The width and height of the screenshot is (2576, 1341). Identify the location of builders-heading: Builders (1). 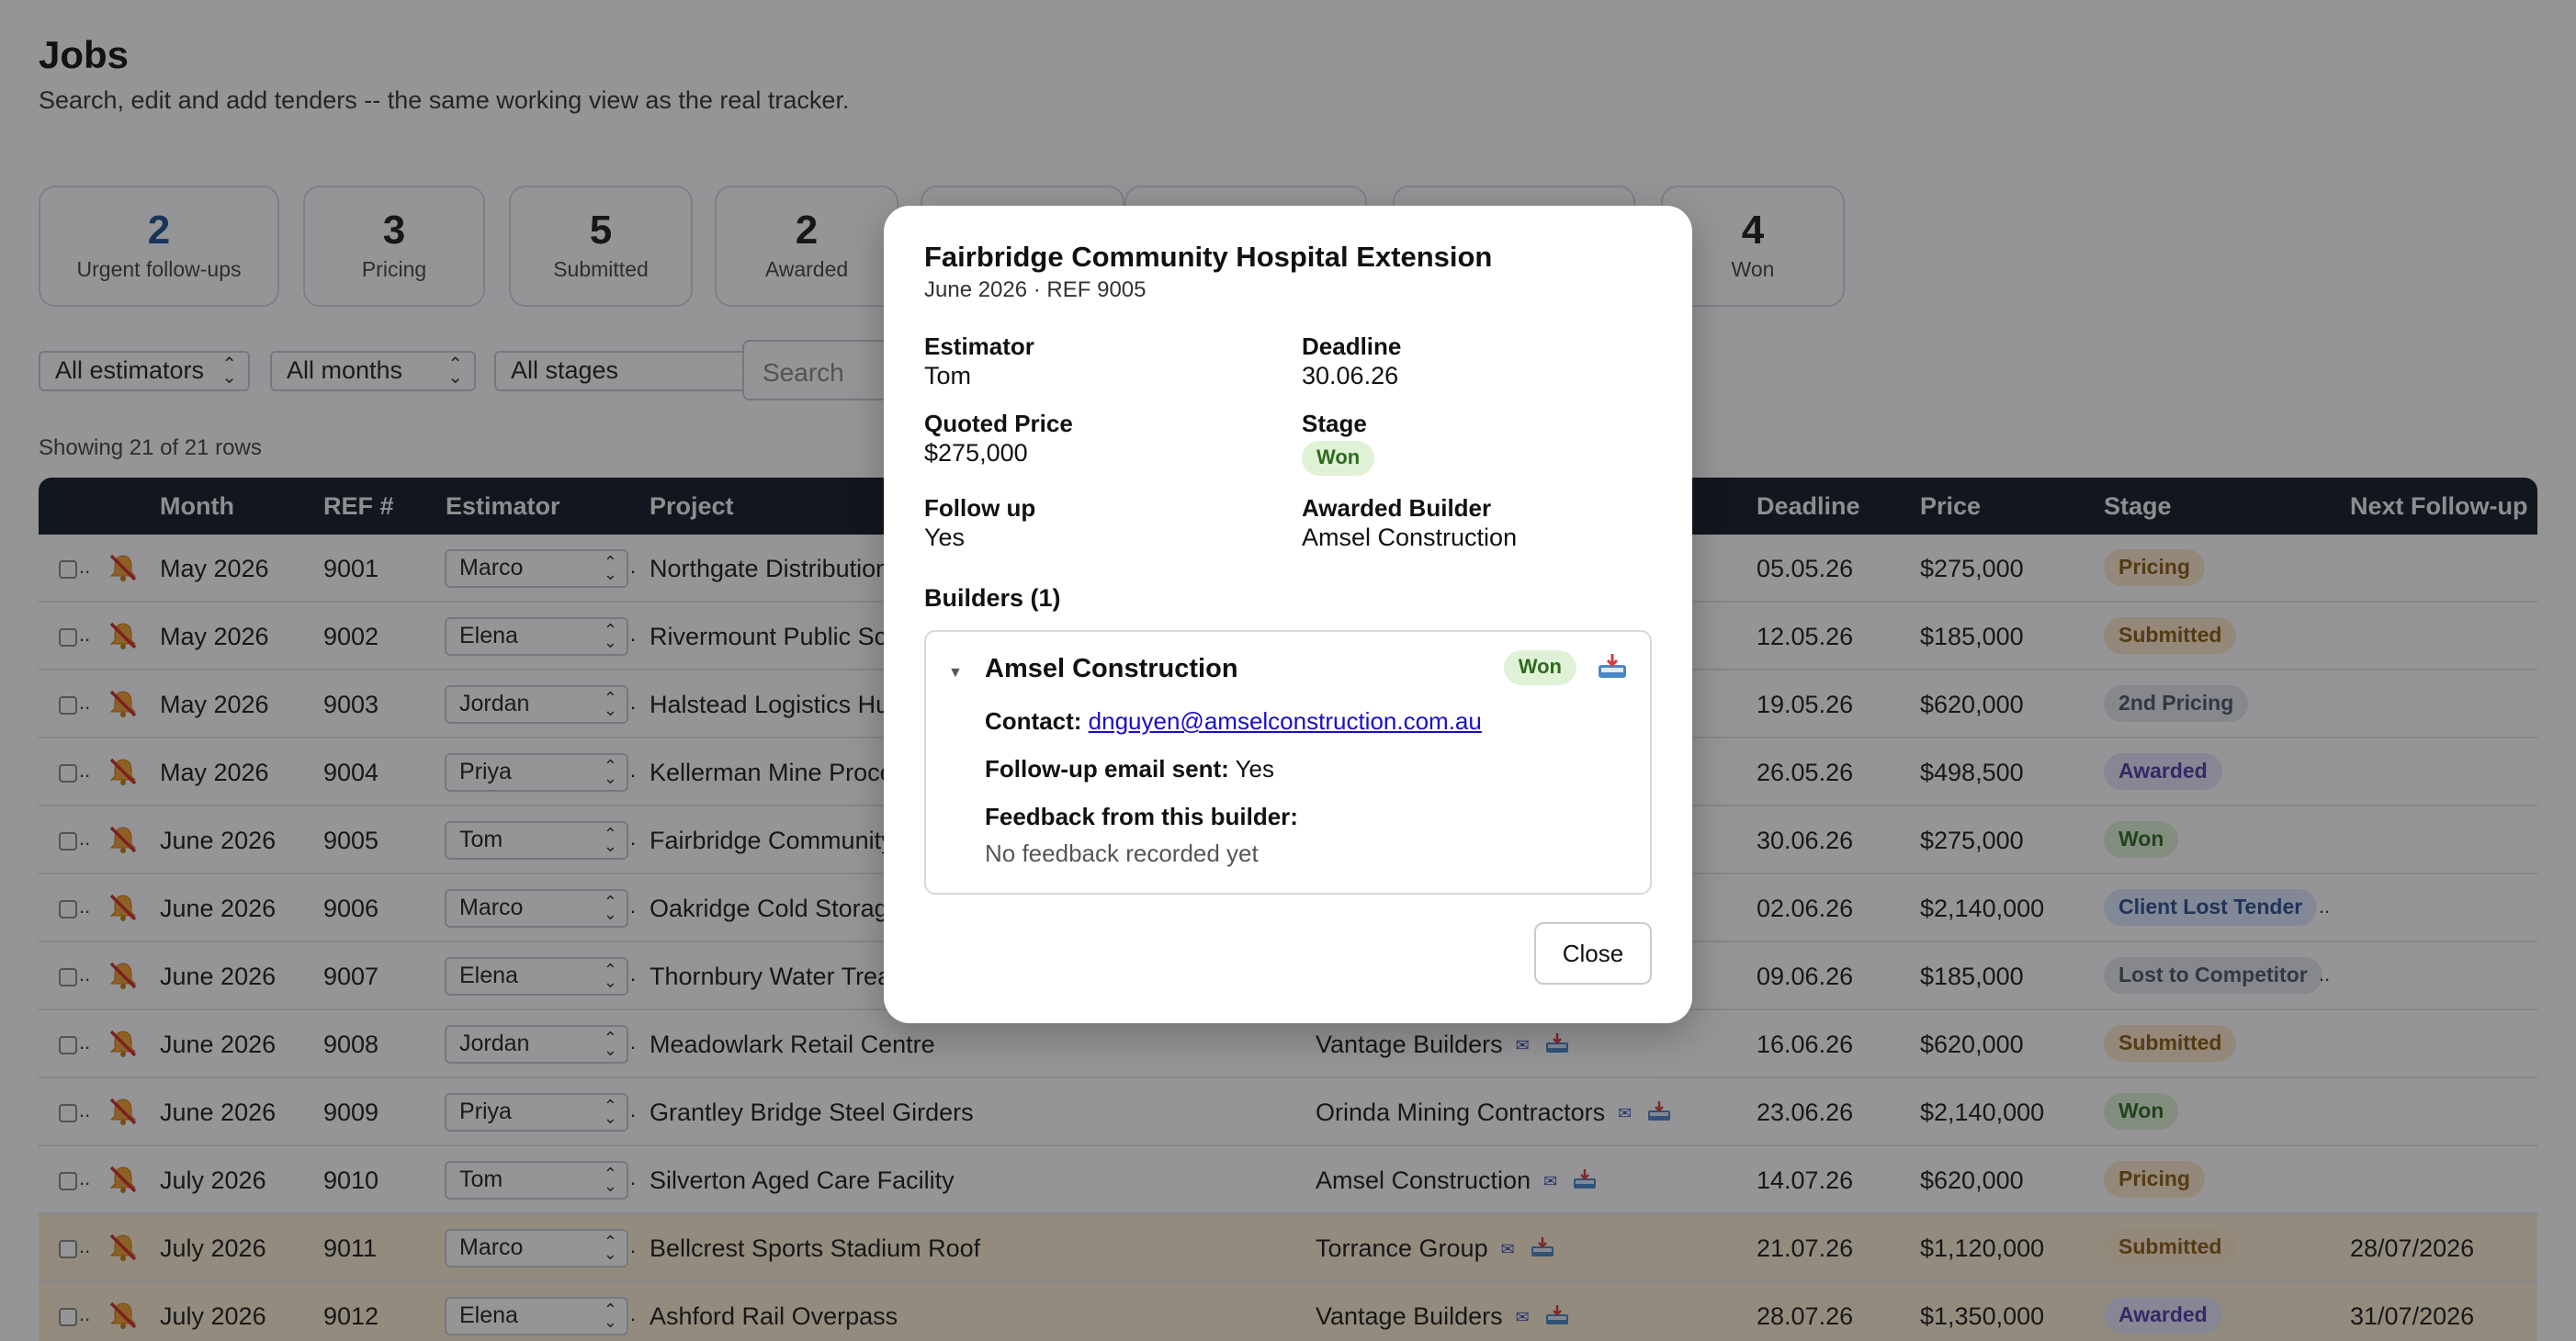
(992, 598).